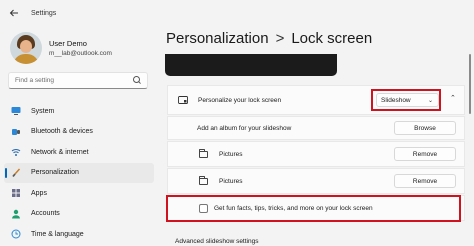  What do you see at coordinates (26, 48) in the screenshot?
I see `avatar` at bounding box center [26, 48].